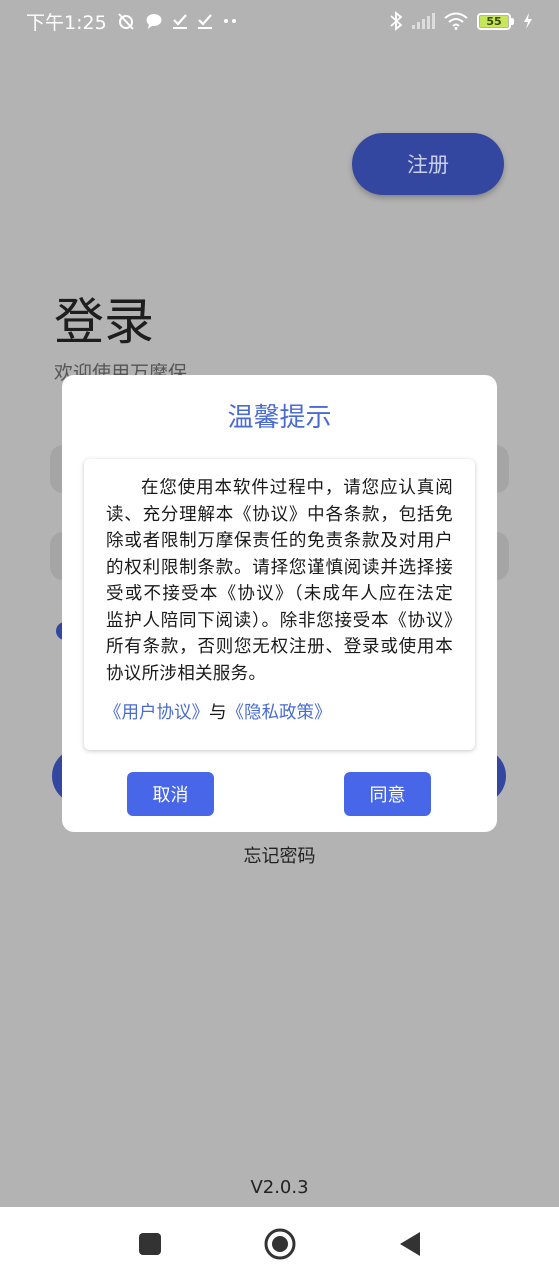 The height and width of the screenshot is (1280, 559). I want to click on bluetooth-icon, so click(396, 21).